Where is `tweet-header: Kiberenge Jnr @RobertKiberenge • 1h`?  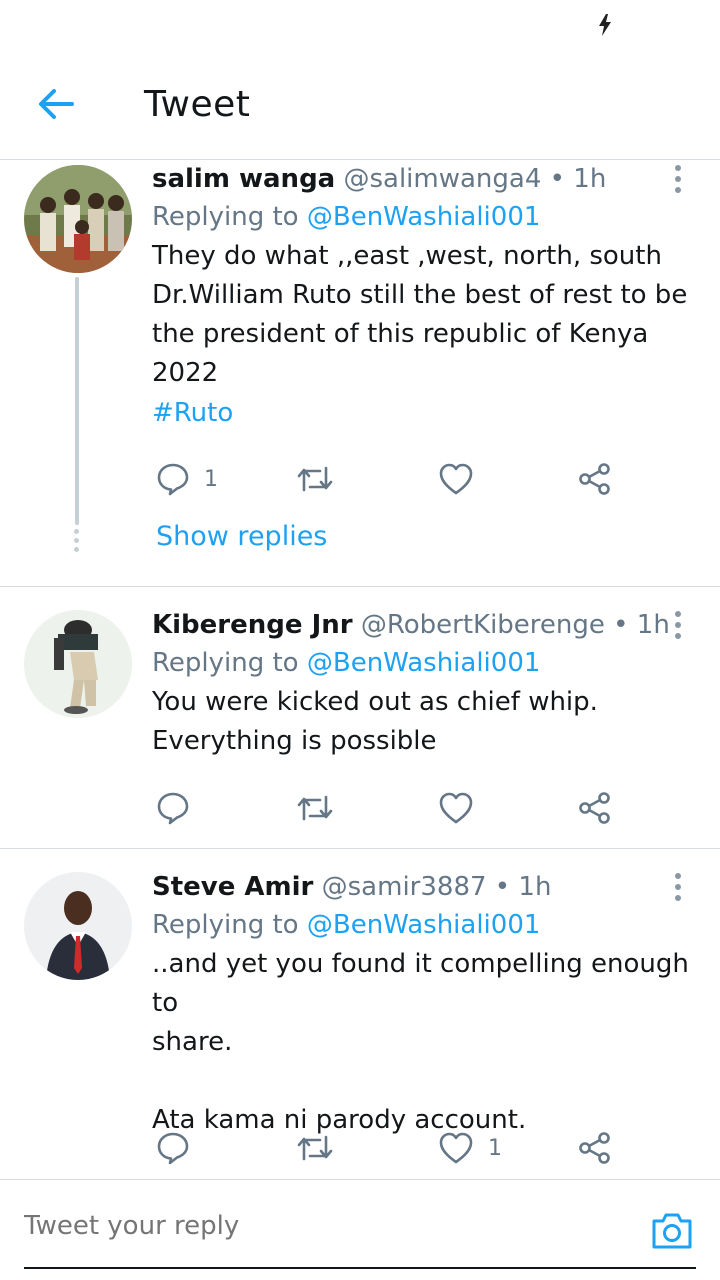 tweet-header: Kiberenge Jnr @RobertKiberenge • 1h is located at coordinates (421, 625).